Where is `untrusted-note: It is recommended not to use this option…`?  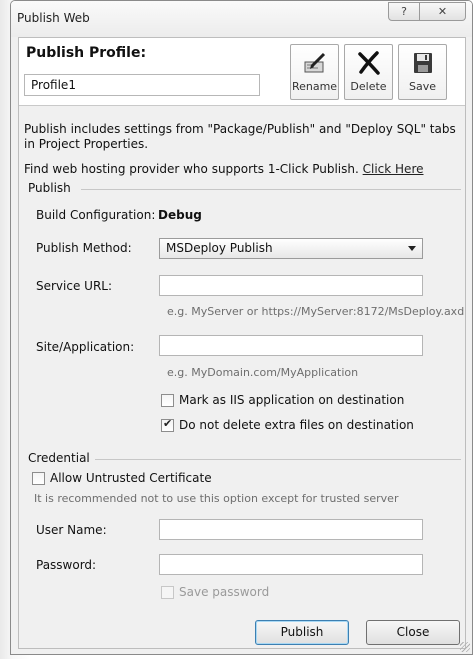
untrusted-note: It is recommended not to use this option… is located at coordinates (216, 498).